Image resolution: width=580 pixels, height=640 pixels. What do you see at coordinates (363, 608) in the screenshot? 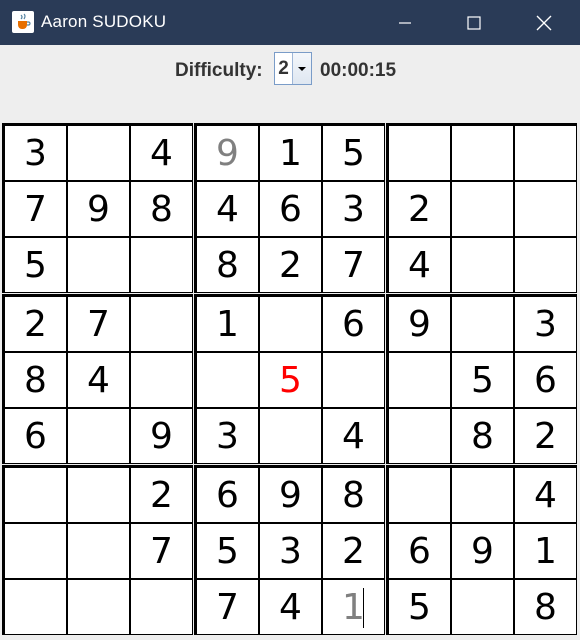
I see `text-caret` at bounding box center [363, 608].